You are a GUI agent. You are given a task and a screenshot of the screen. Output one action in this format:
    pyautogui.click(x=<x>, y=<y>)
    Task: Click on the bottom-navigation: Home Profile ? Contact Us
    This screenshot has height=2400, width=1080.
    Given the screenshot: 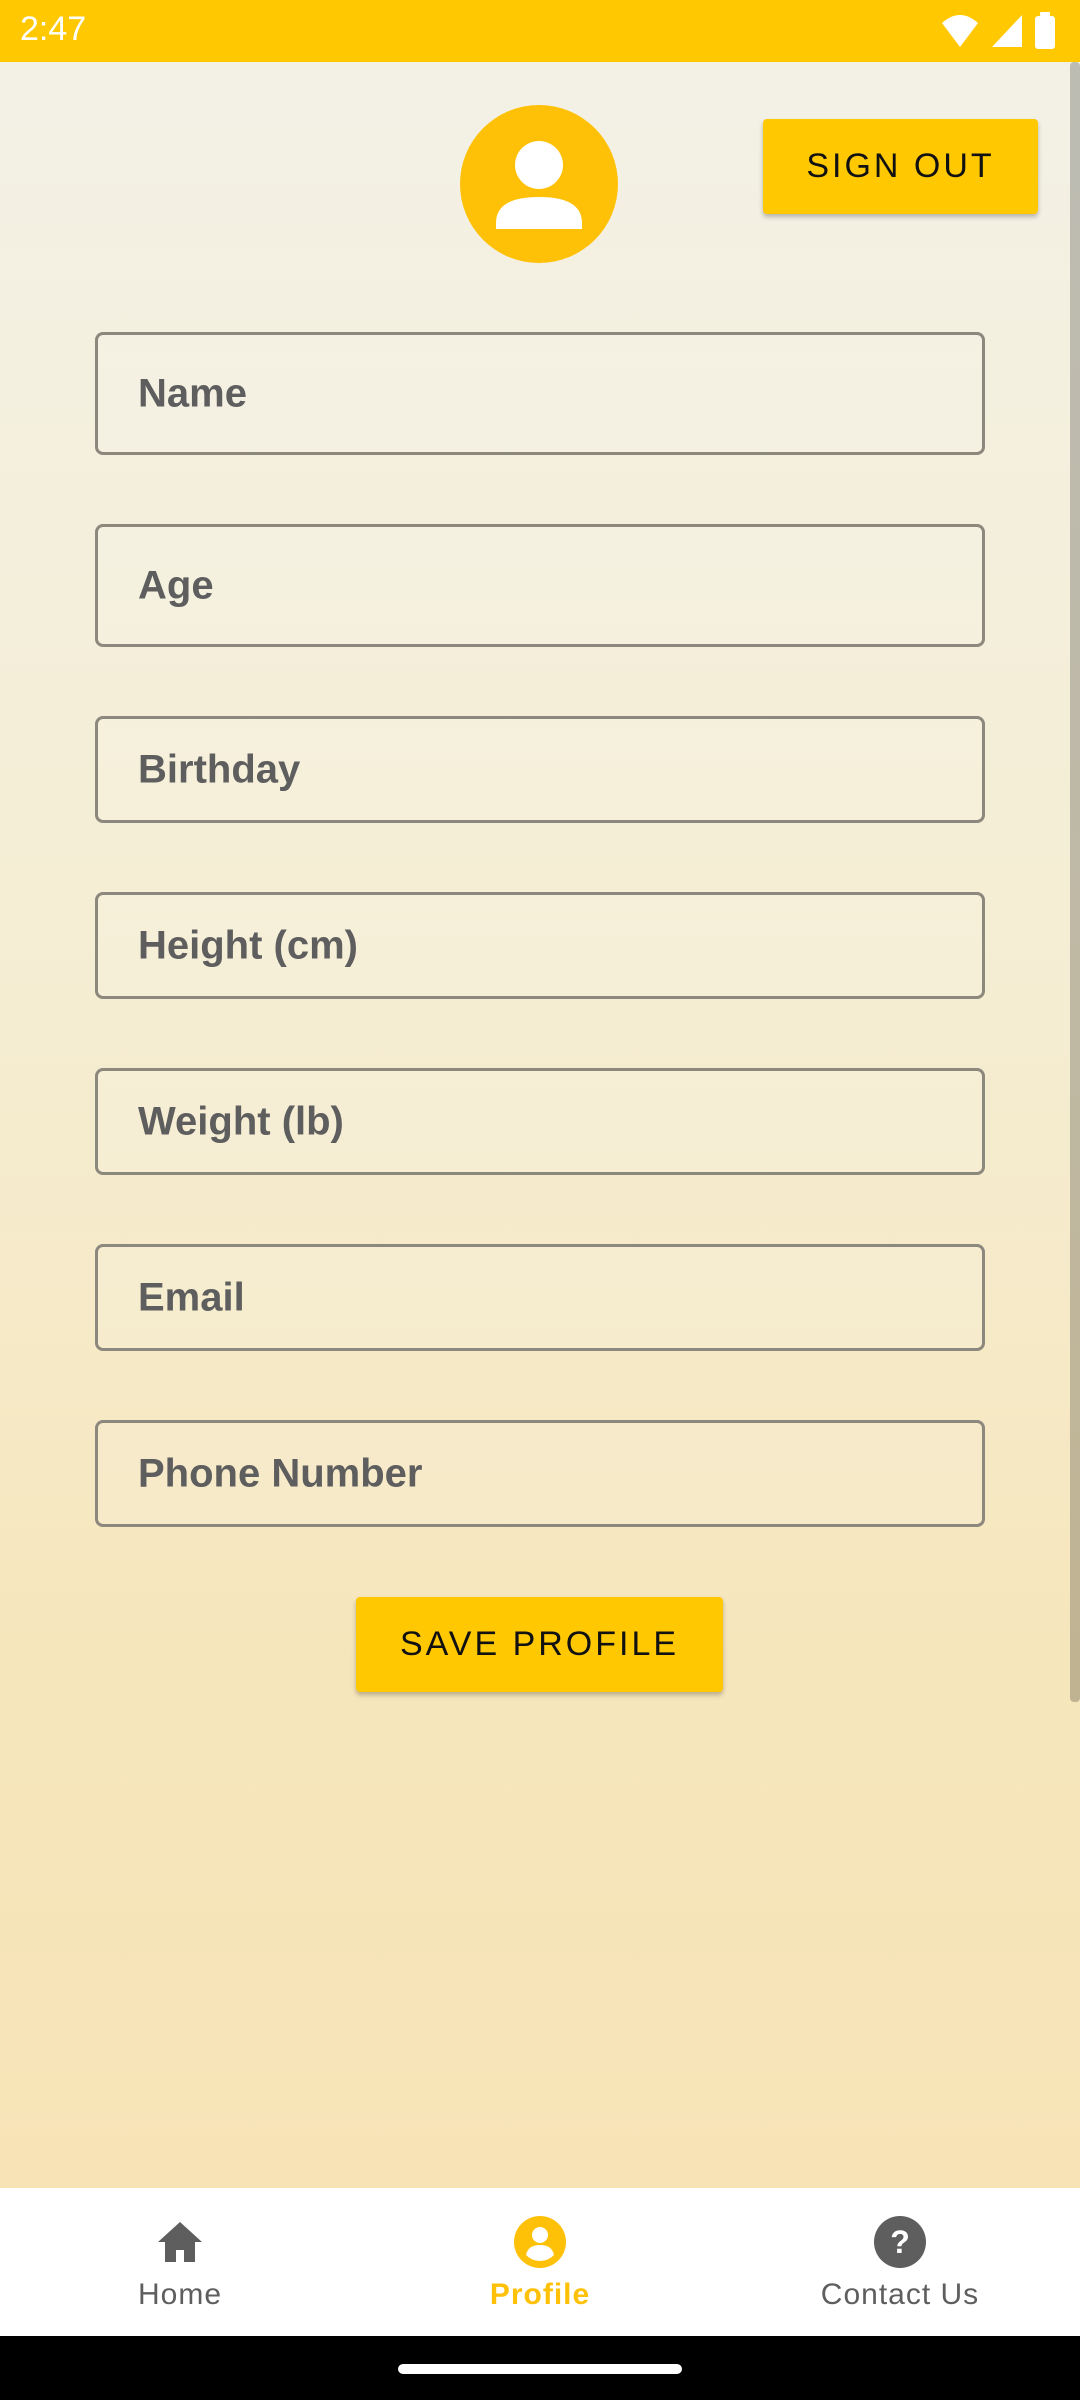 What is the action you would take?
    pyautogui.click(x=540, y=2262)
    